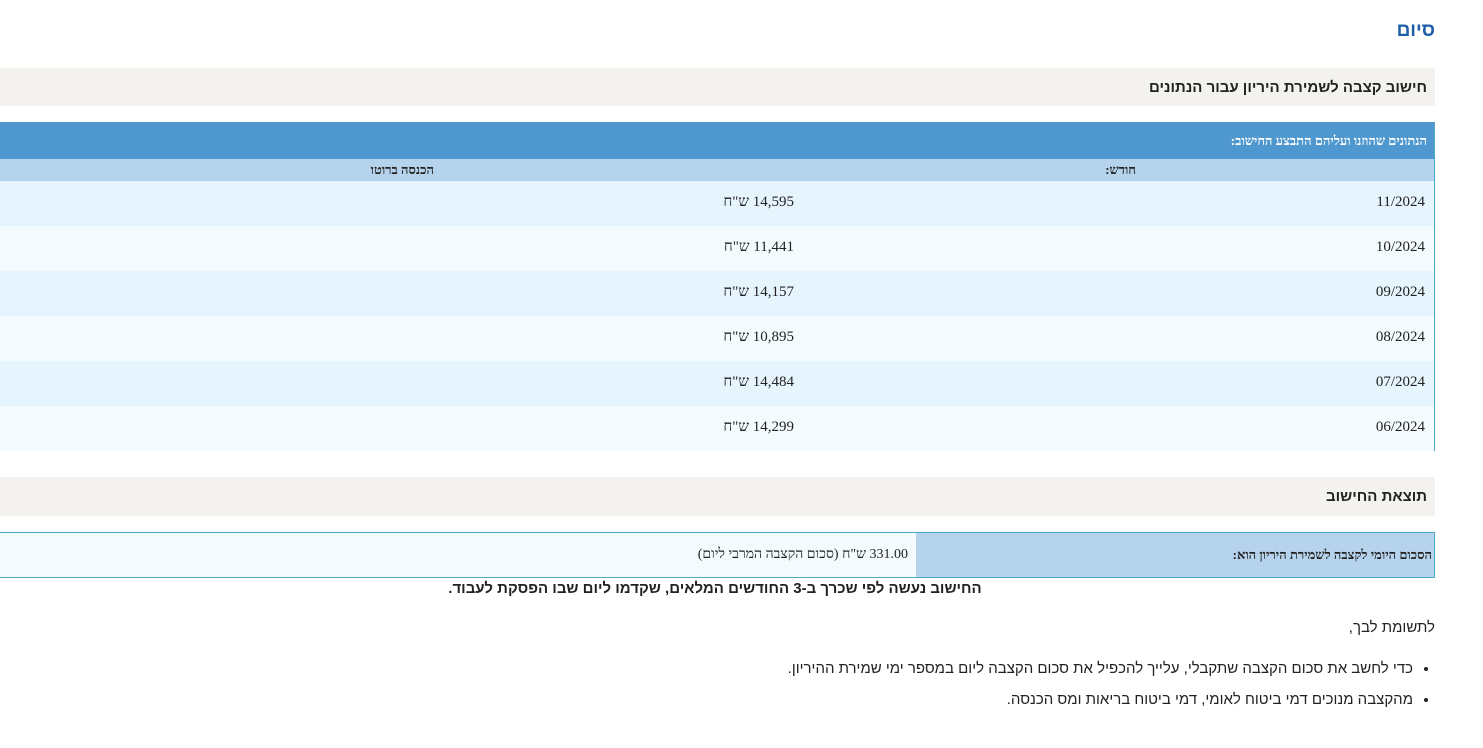  I want to click on calc-section-title: חישוב קצבה לשמירת היריון עבור הנתונים, so click(1288, 87).